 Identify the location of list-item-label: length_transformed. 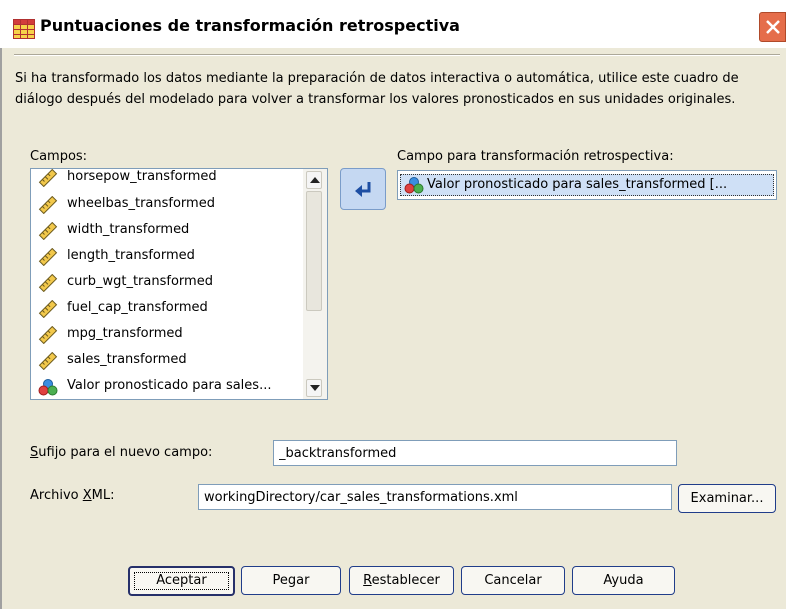
(131, 255).